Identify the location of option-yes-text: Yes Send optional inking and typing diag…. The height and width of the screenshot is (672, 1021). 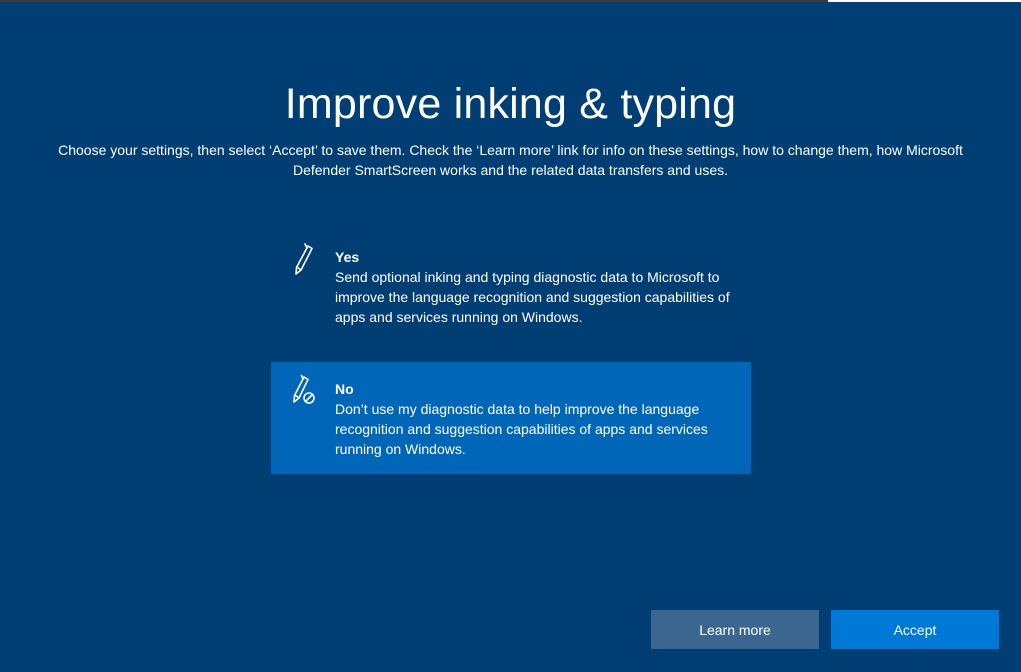
(535, 287).